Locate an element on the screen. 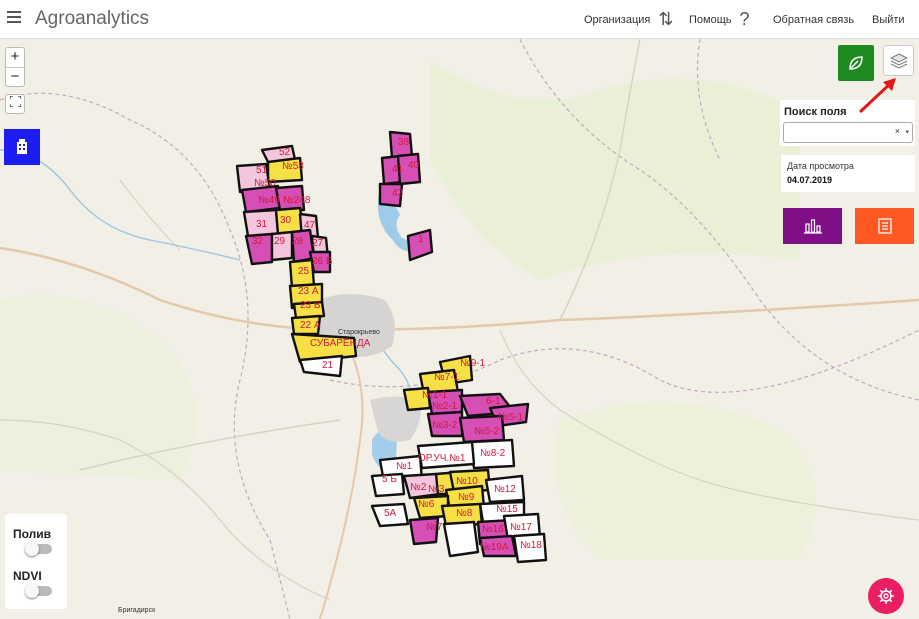 This screenshot has height=619, width=919. field-label: ОР.УЧ.№1 is located at coordinates (442, 458).